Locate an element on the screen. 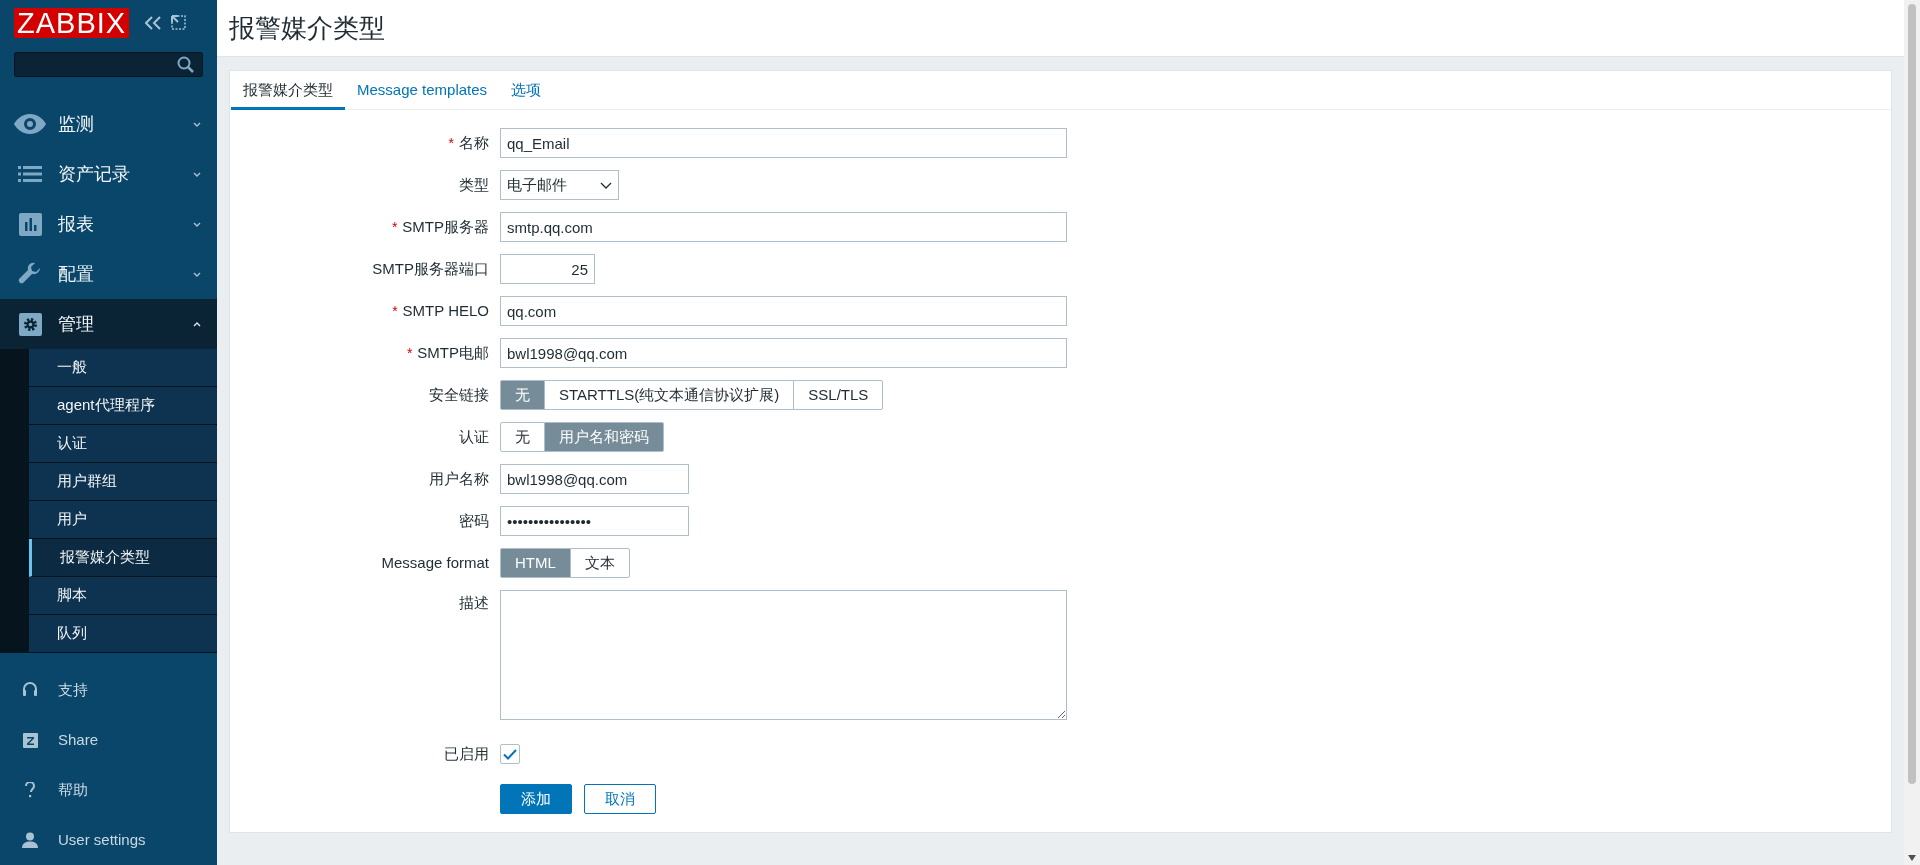  link-label: 帮助 is located at coordinates (73, 789).